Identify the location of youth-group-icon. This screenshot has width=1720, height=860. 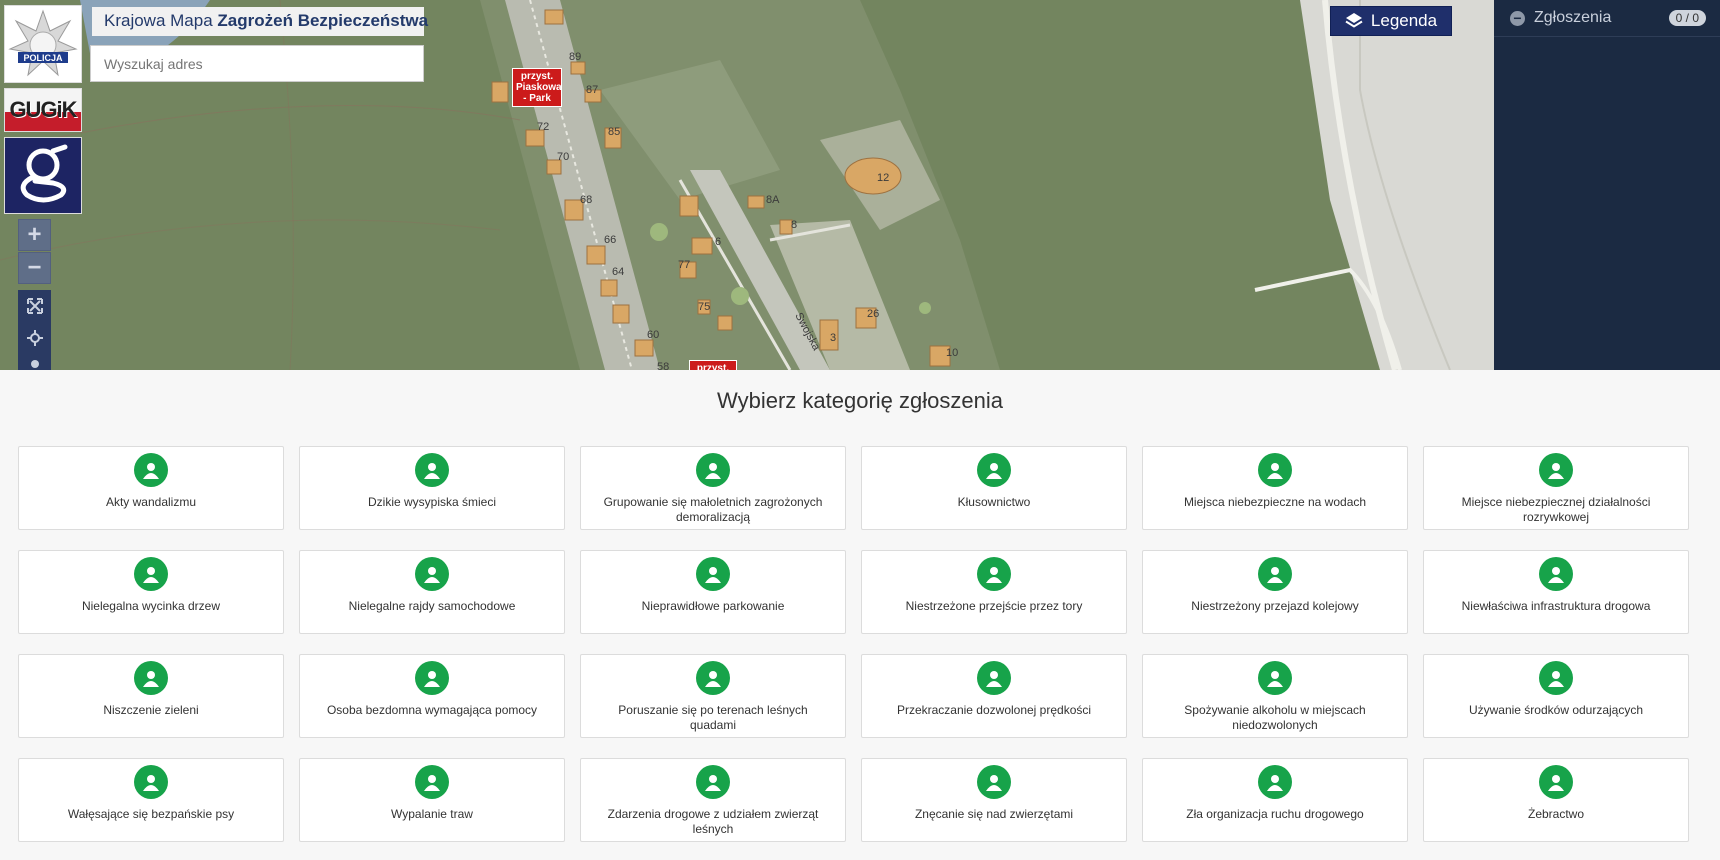
(713, 470).